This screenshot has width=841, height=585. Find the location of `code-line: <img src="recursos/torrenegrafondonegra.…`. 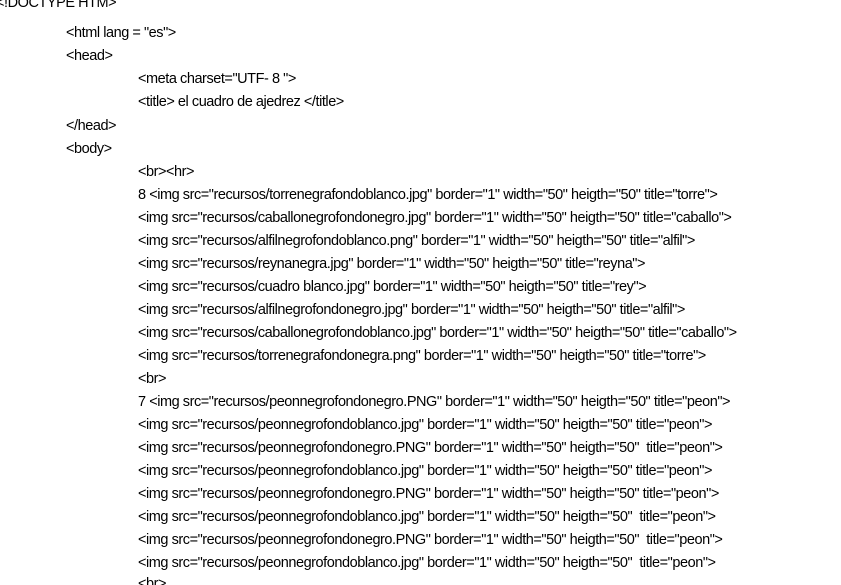

code-line: <img src="recursos/torrenegrafondonegra.… is located at coordinates (422, 356).